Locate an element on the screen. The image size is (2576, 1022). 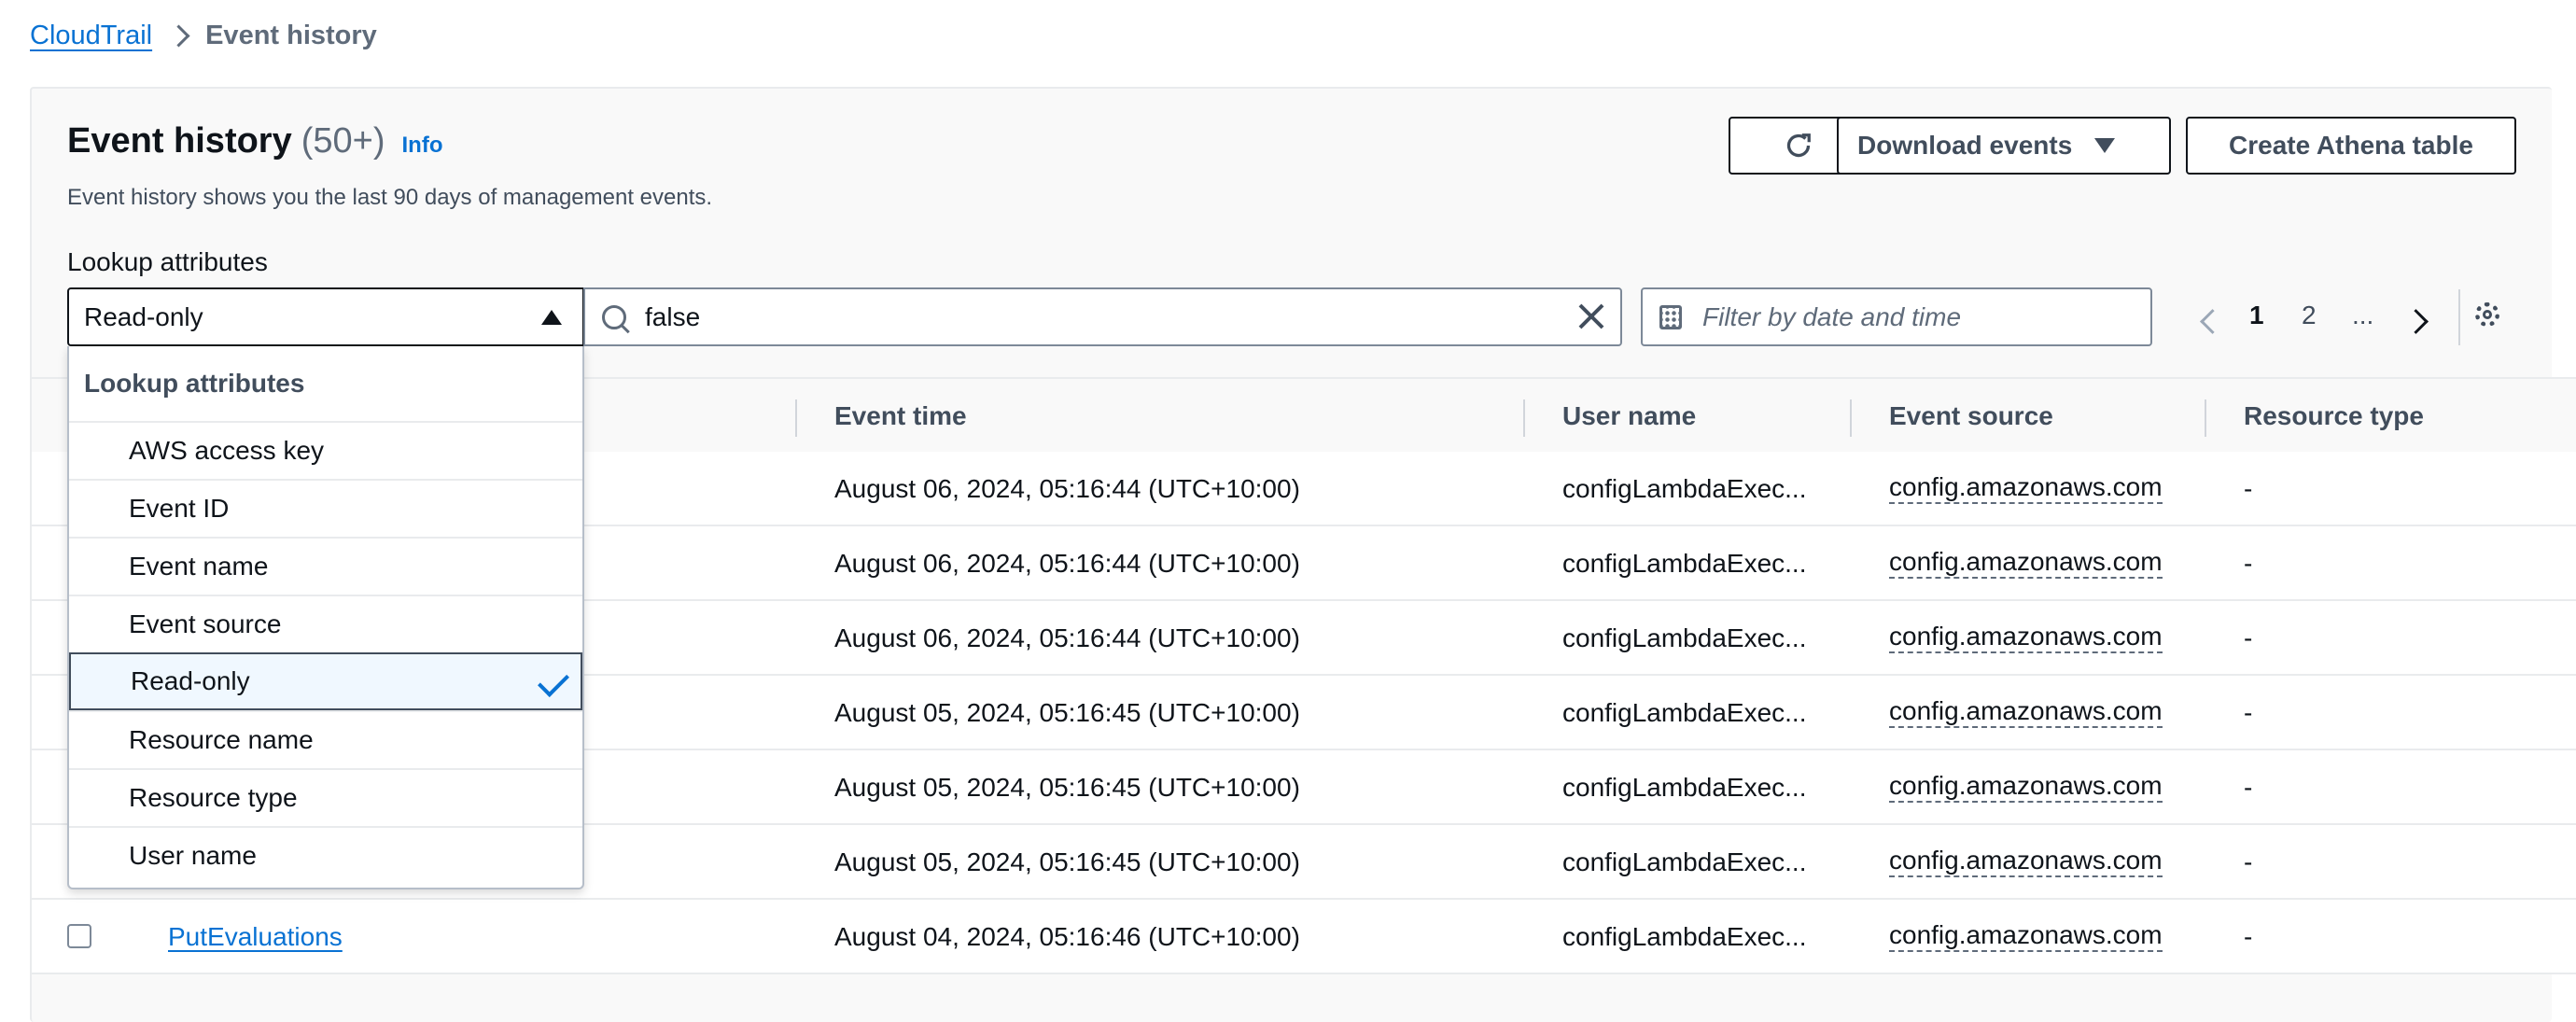
pager-divider is located at coordinates (2459, 317).